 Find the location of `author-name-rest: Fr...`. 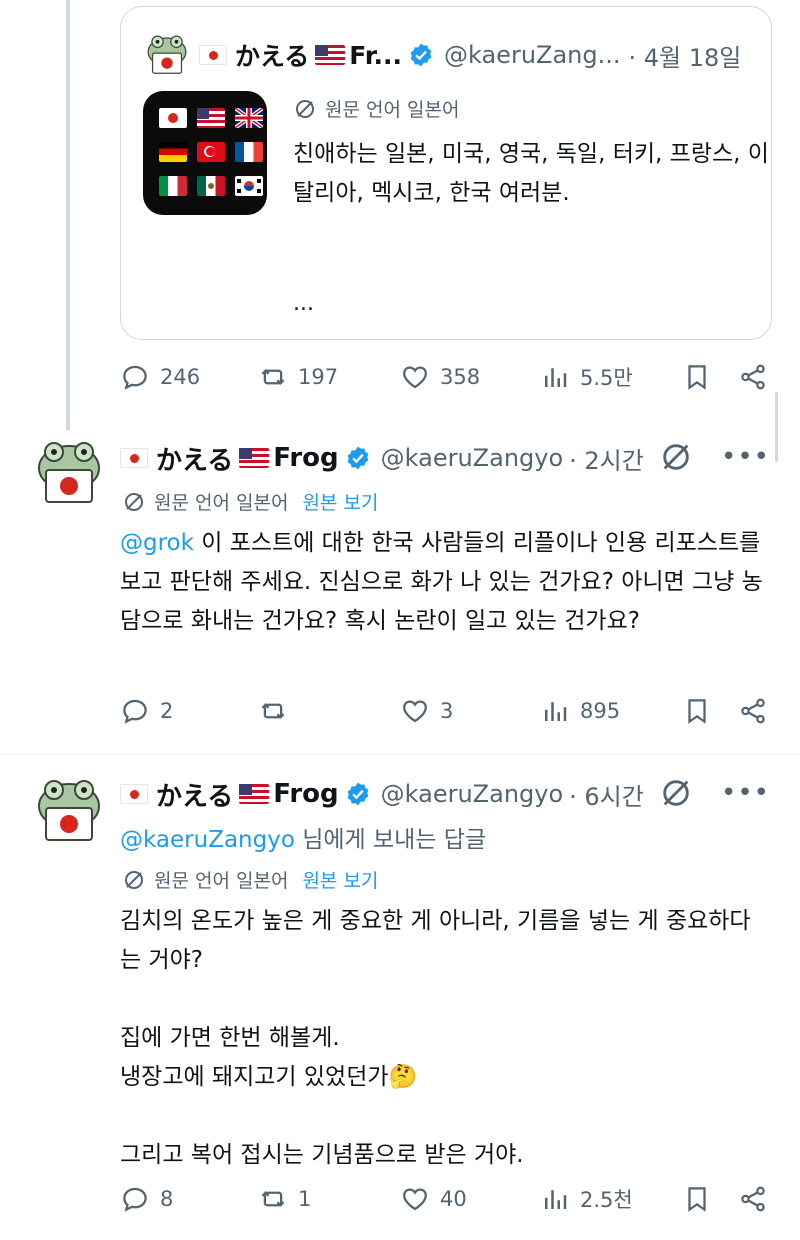

author-name-rest: Fr... is located at coordinates (375, 55).